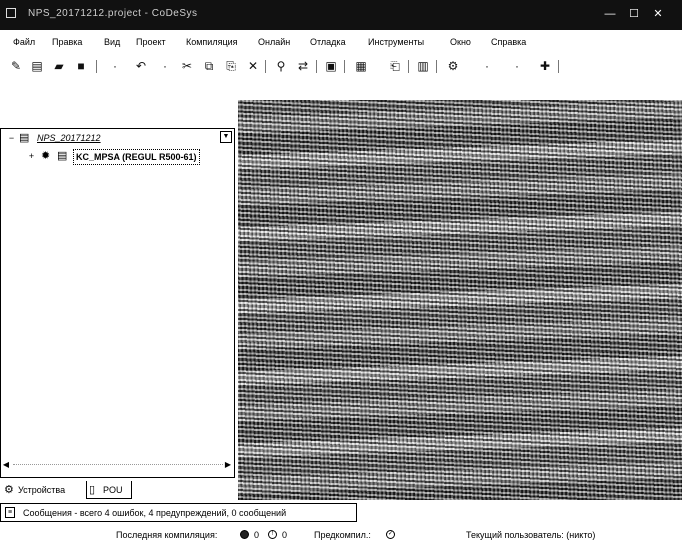 The width and height of the screenshot is (682, 545). Describe the element at coordinates (167, 535) in the screenshot. I see `last-compile-label: Последняя компиляция:` at that location.